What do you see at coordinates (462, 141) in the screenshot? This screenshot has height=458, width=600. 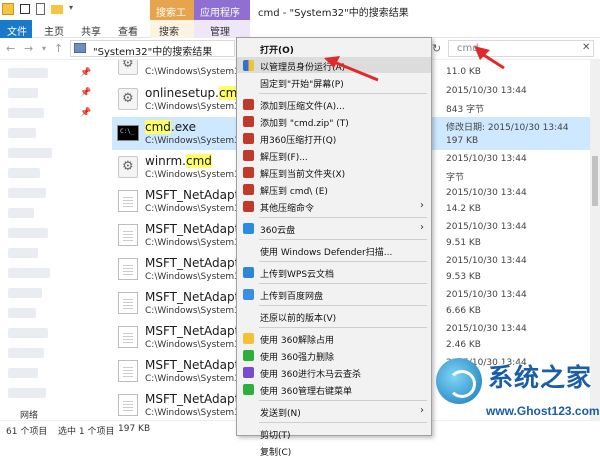 I see `file-size: 197 KB` at bounding box center [462, 141].